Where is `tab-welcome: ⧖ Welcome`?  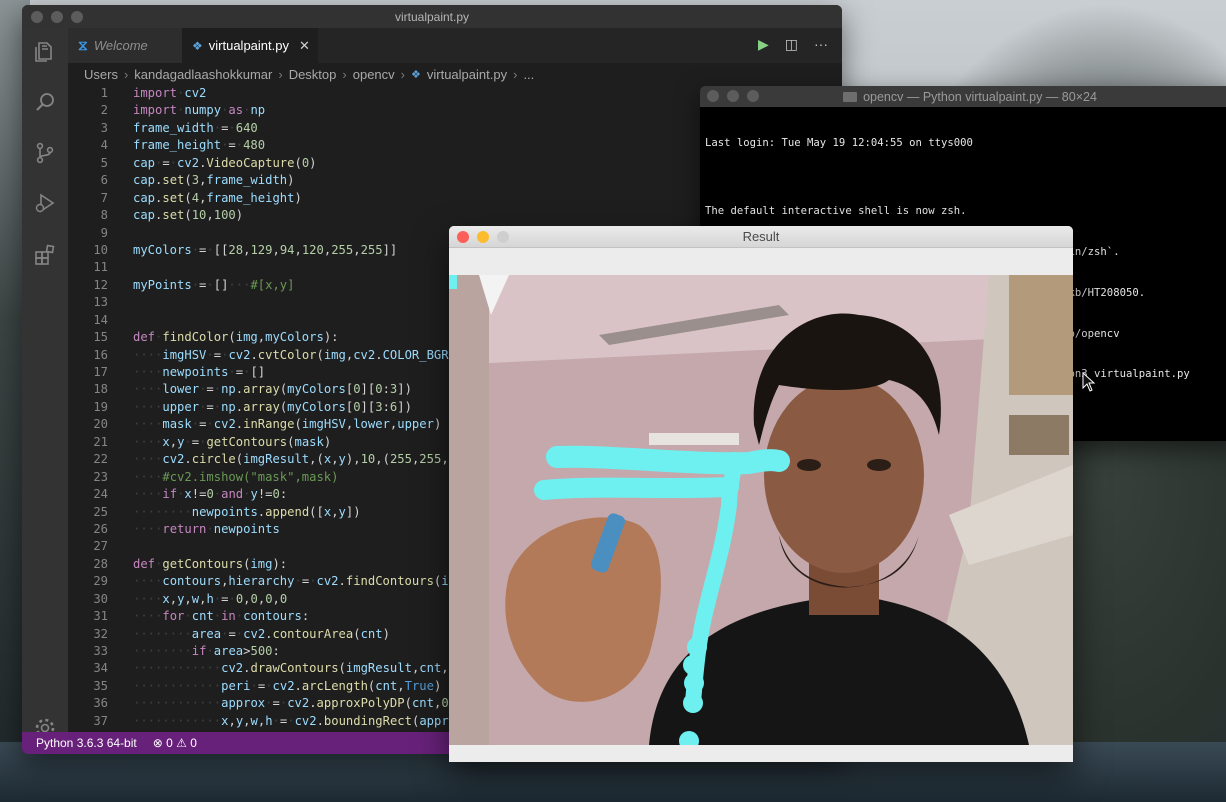
tab-welcome: ⧖ Welcome is located at coordinates (125, 45).